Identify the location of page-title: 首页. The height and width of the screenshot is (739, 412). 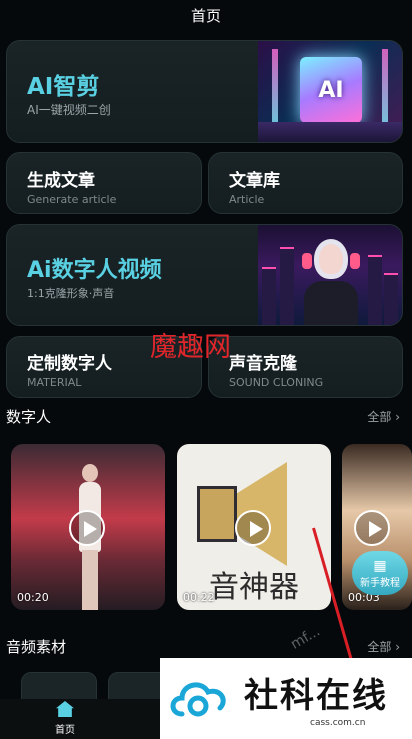
(205, 15).